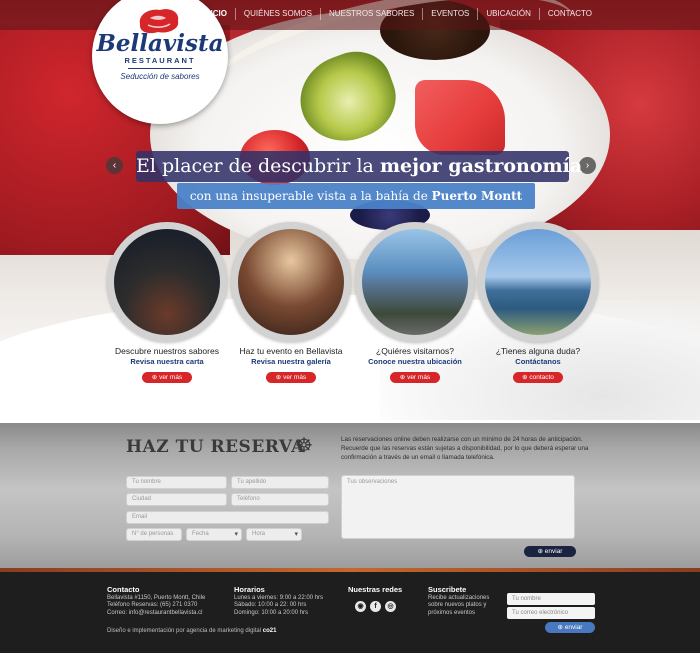 Image resolution: width=700 pixels, height=653 pixels. Describe the element at coordinates (481, 166) in the screenshot. I see `headline-bold: mejor gastronomía` at that location.